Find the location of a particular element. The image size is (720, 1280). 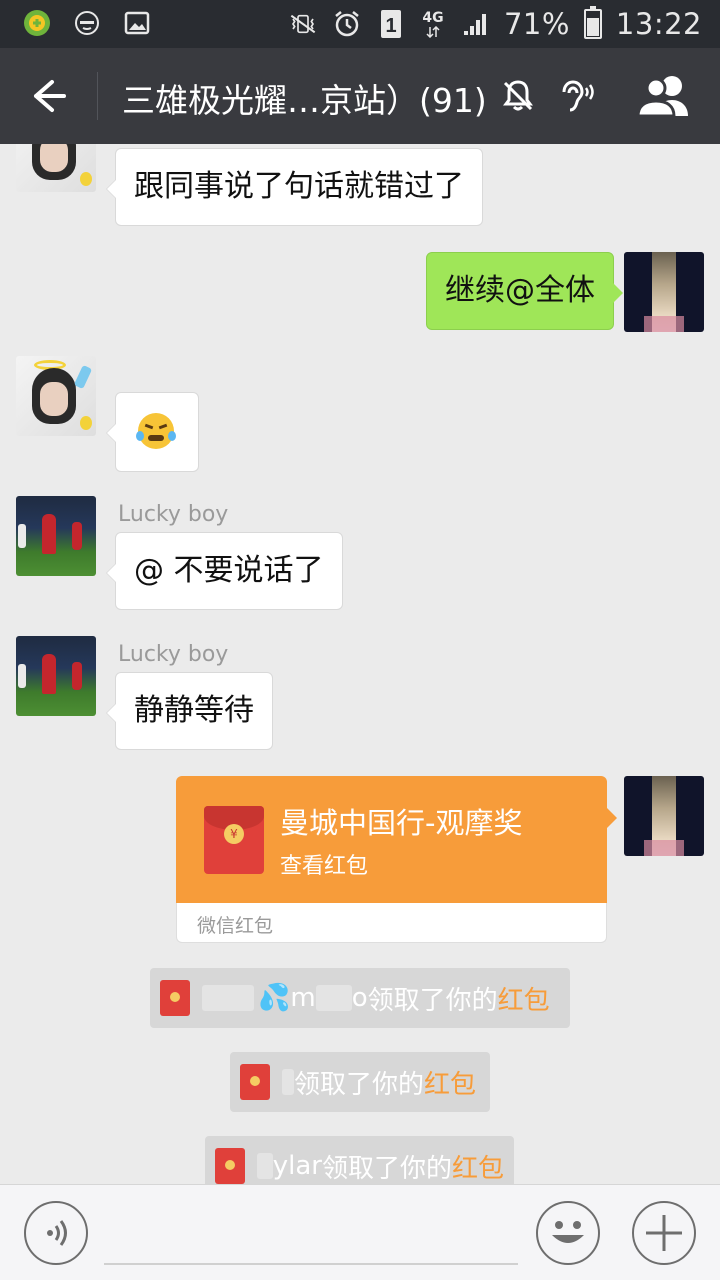

chat-title: 三雄极光耀…京站）(91) is located at coordinates (304, 100).